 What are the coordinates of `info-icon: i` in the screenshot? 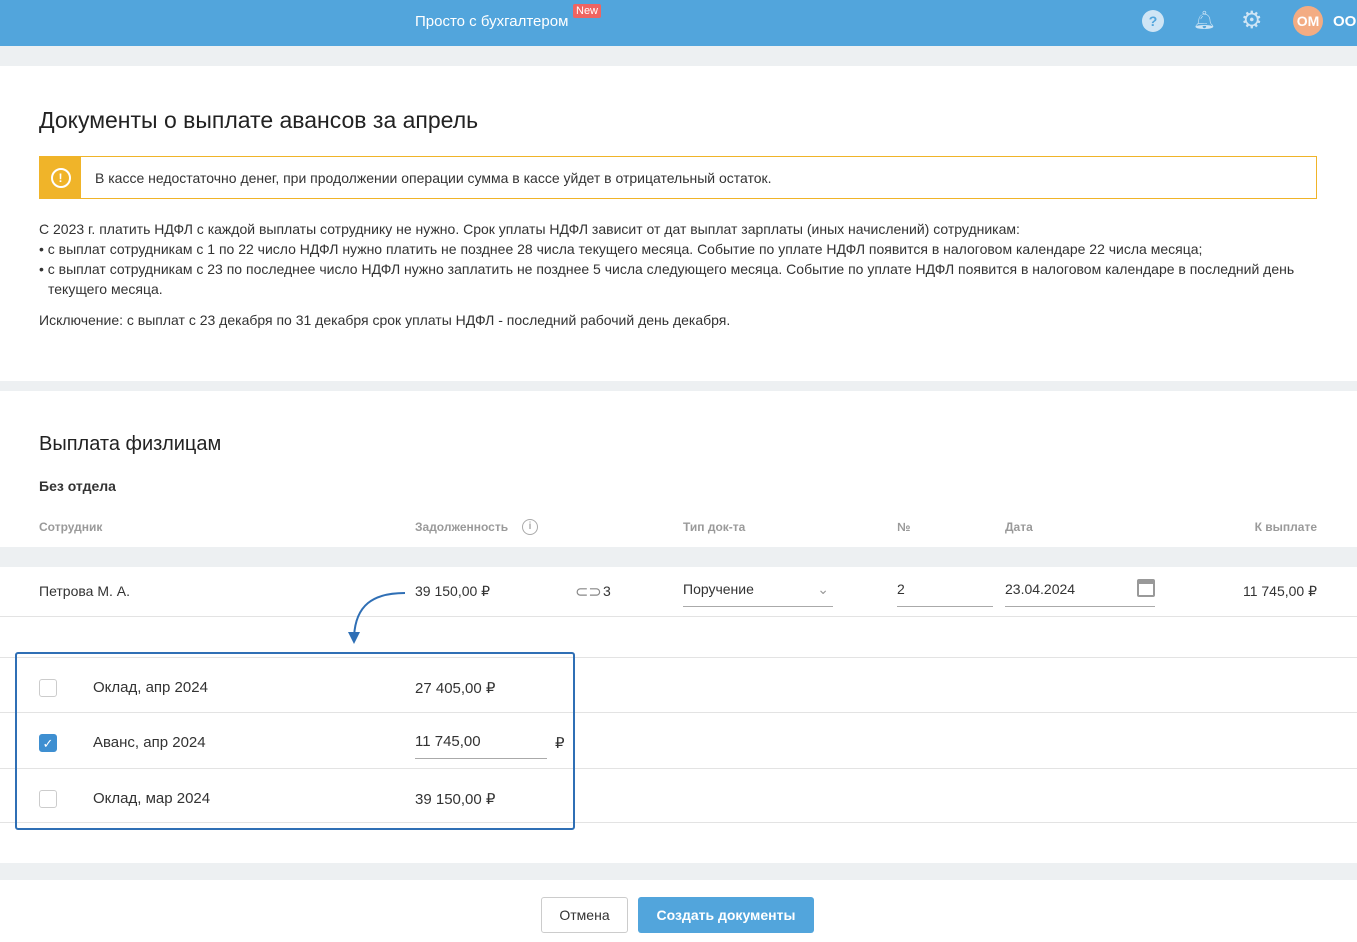 It's located at (530, 527).